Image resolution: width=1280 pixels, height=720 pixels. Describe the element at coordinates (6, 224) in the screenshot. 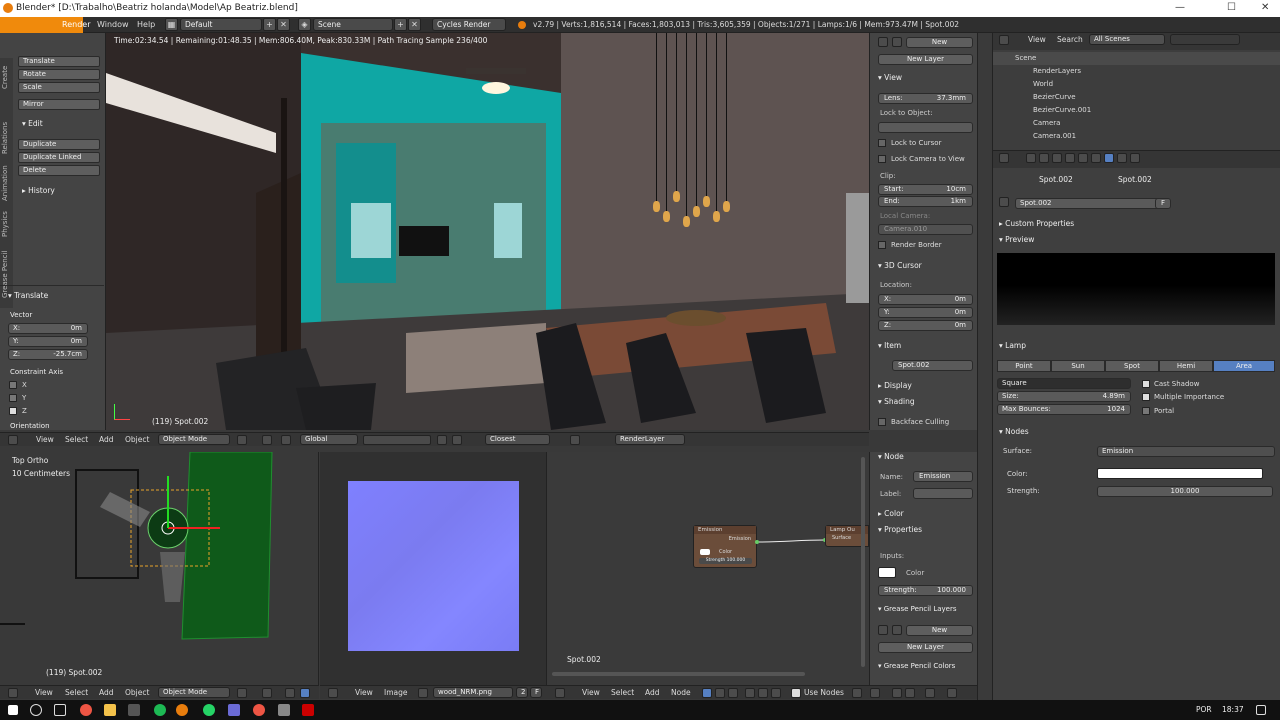

I see `tab-physics: Physics` at that location.